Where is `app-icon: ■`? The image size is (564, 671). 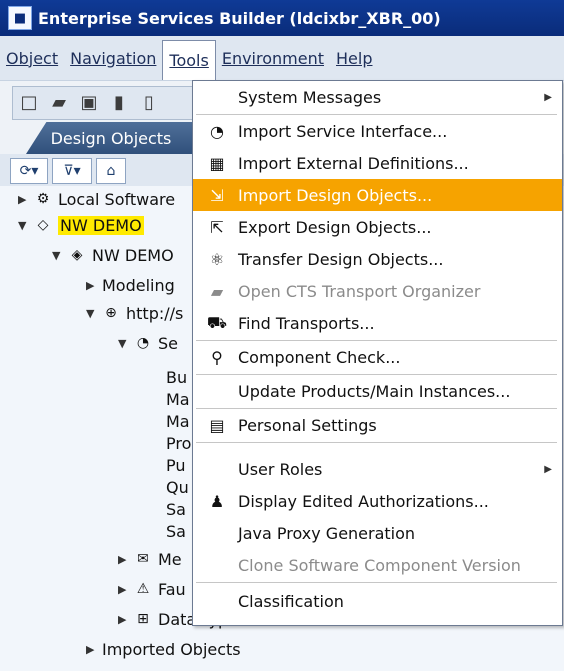
app-icon: ■ is located at coordinates (20, 18).